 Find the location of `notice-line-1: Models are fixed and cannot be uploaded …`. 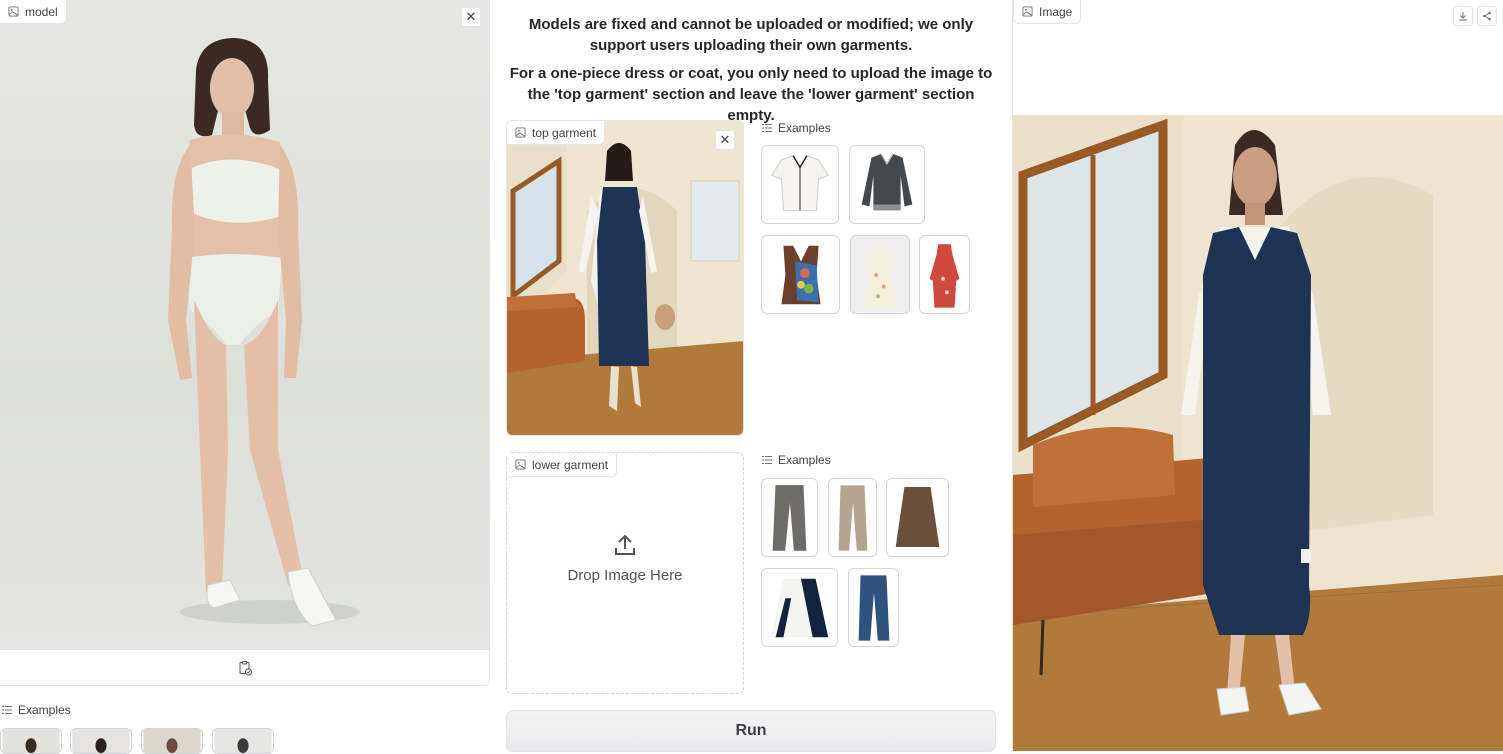

notice-line-1: Models are fixed and cannot be uploaded … is located at coordinates (751, 35).